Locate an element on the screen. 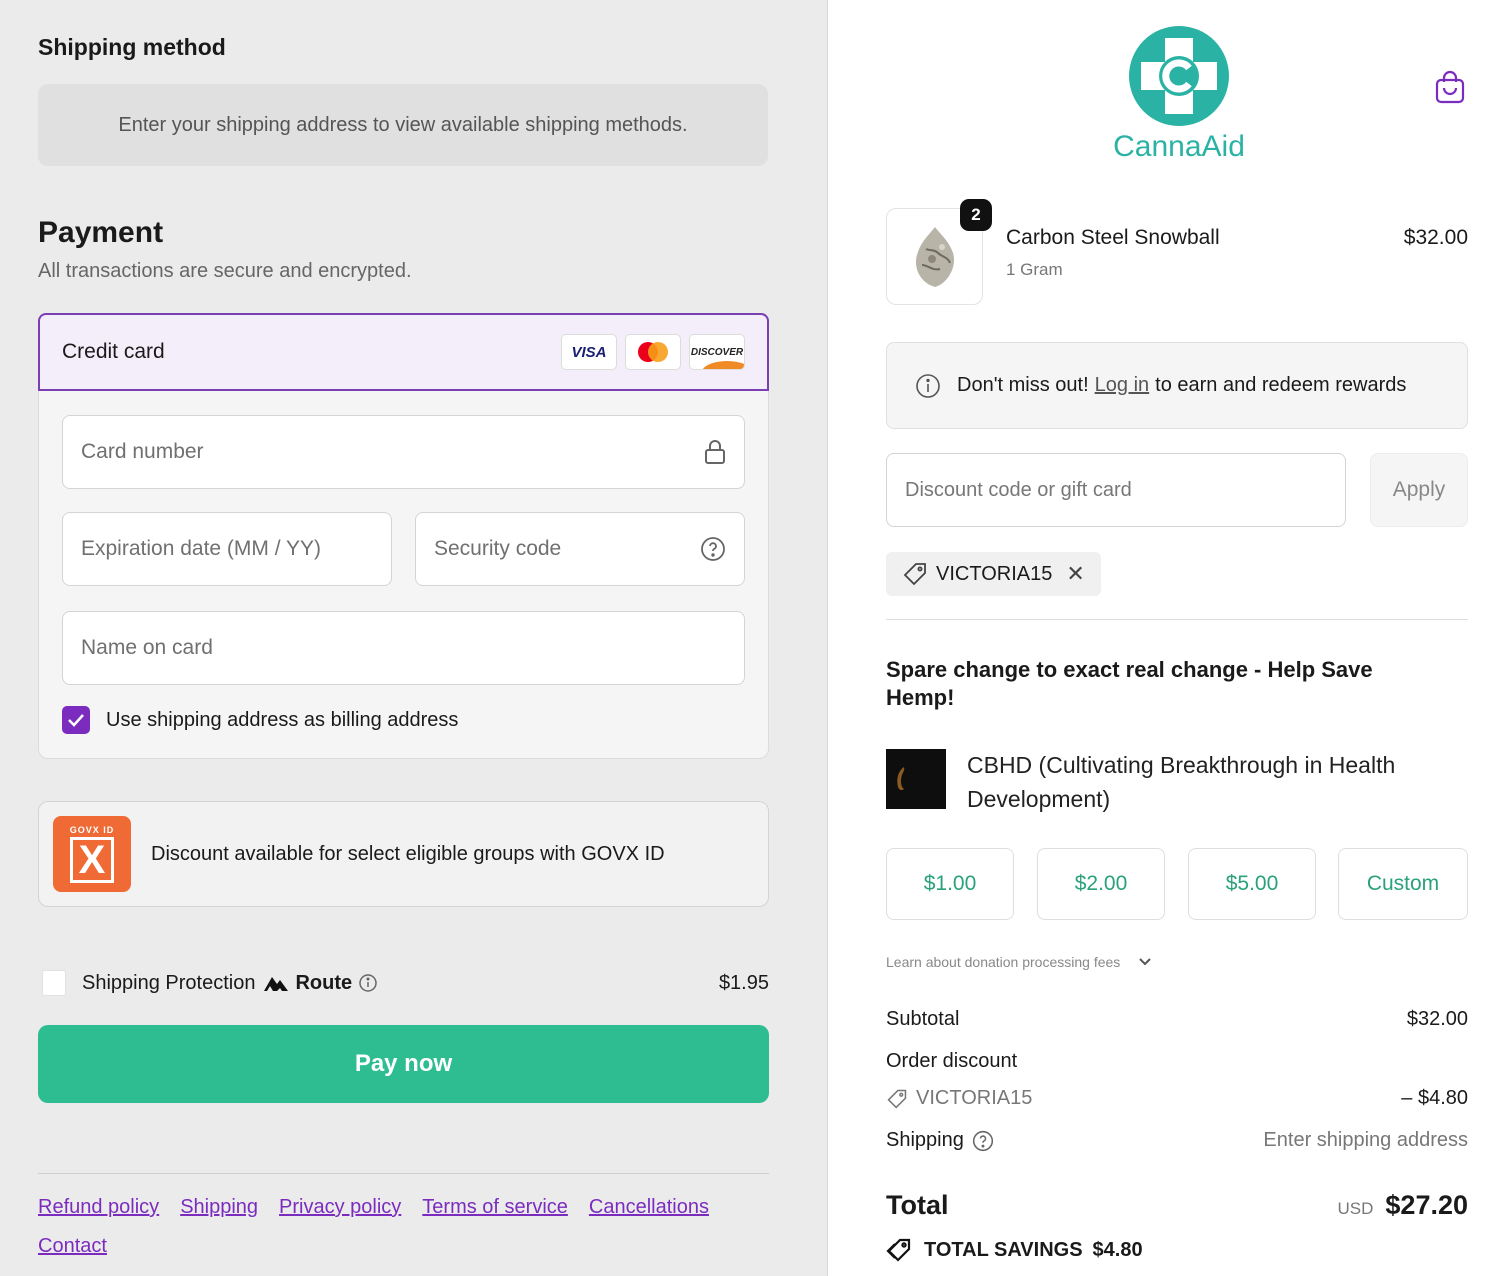 The width and height of the screenshot is (1500, 1276). cancellations-link: Cancellations is located at coordinates (649, 1207).